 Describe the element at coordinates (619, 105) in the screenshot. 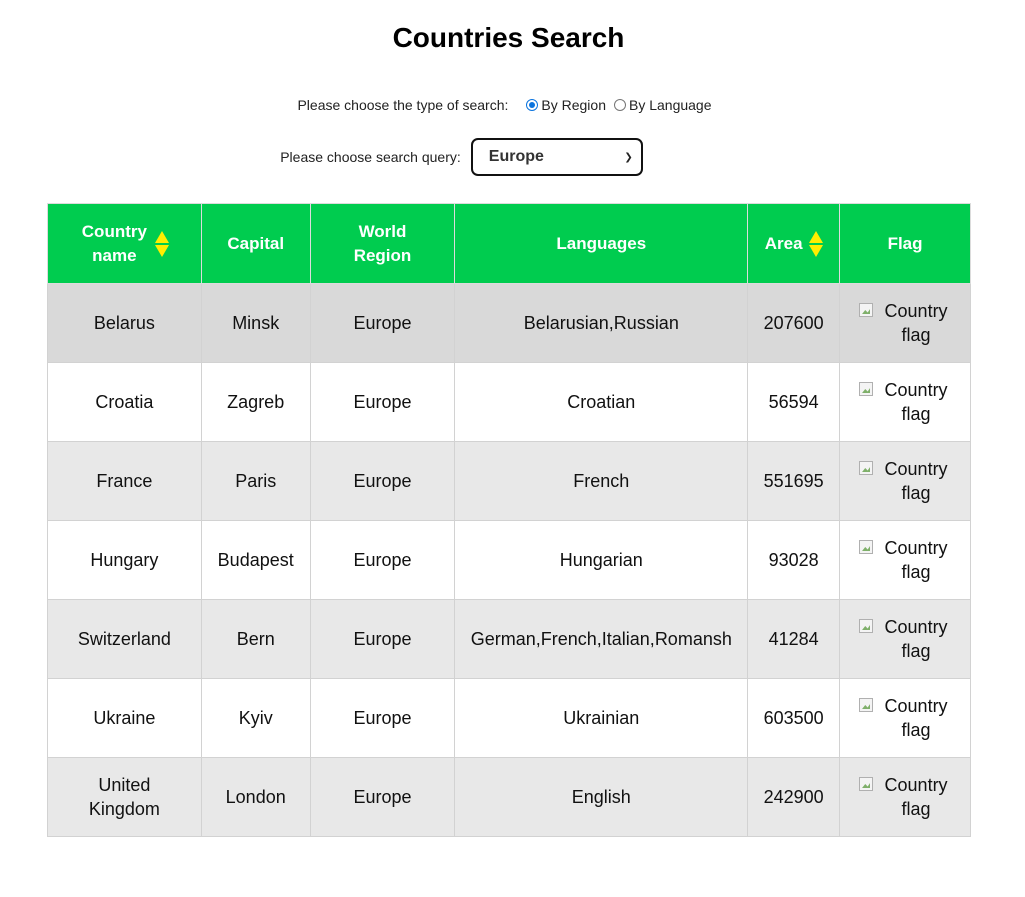

I see `radio-by-language-control` at that location.